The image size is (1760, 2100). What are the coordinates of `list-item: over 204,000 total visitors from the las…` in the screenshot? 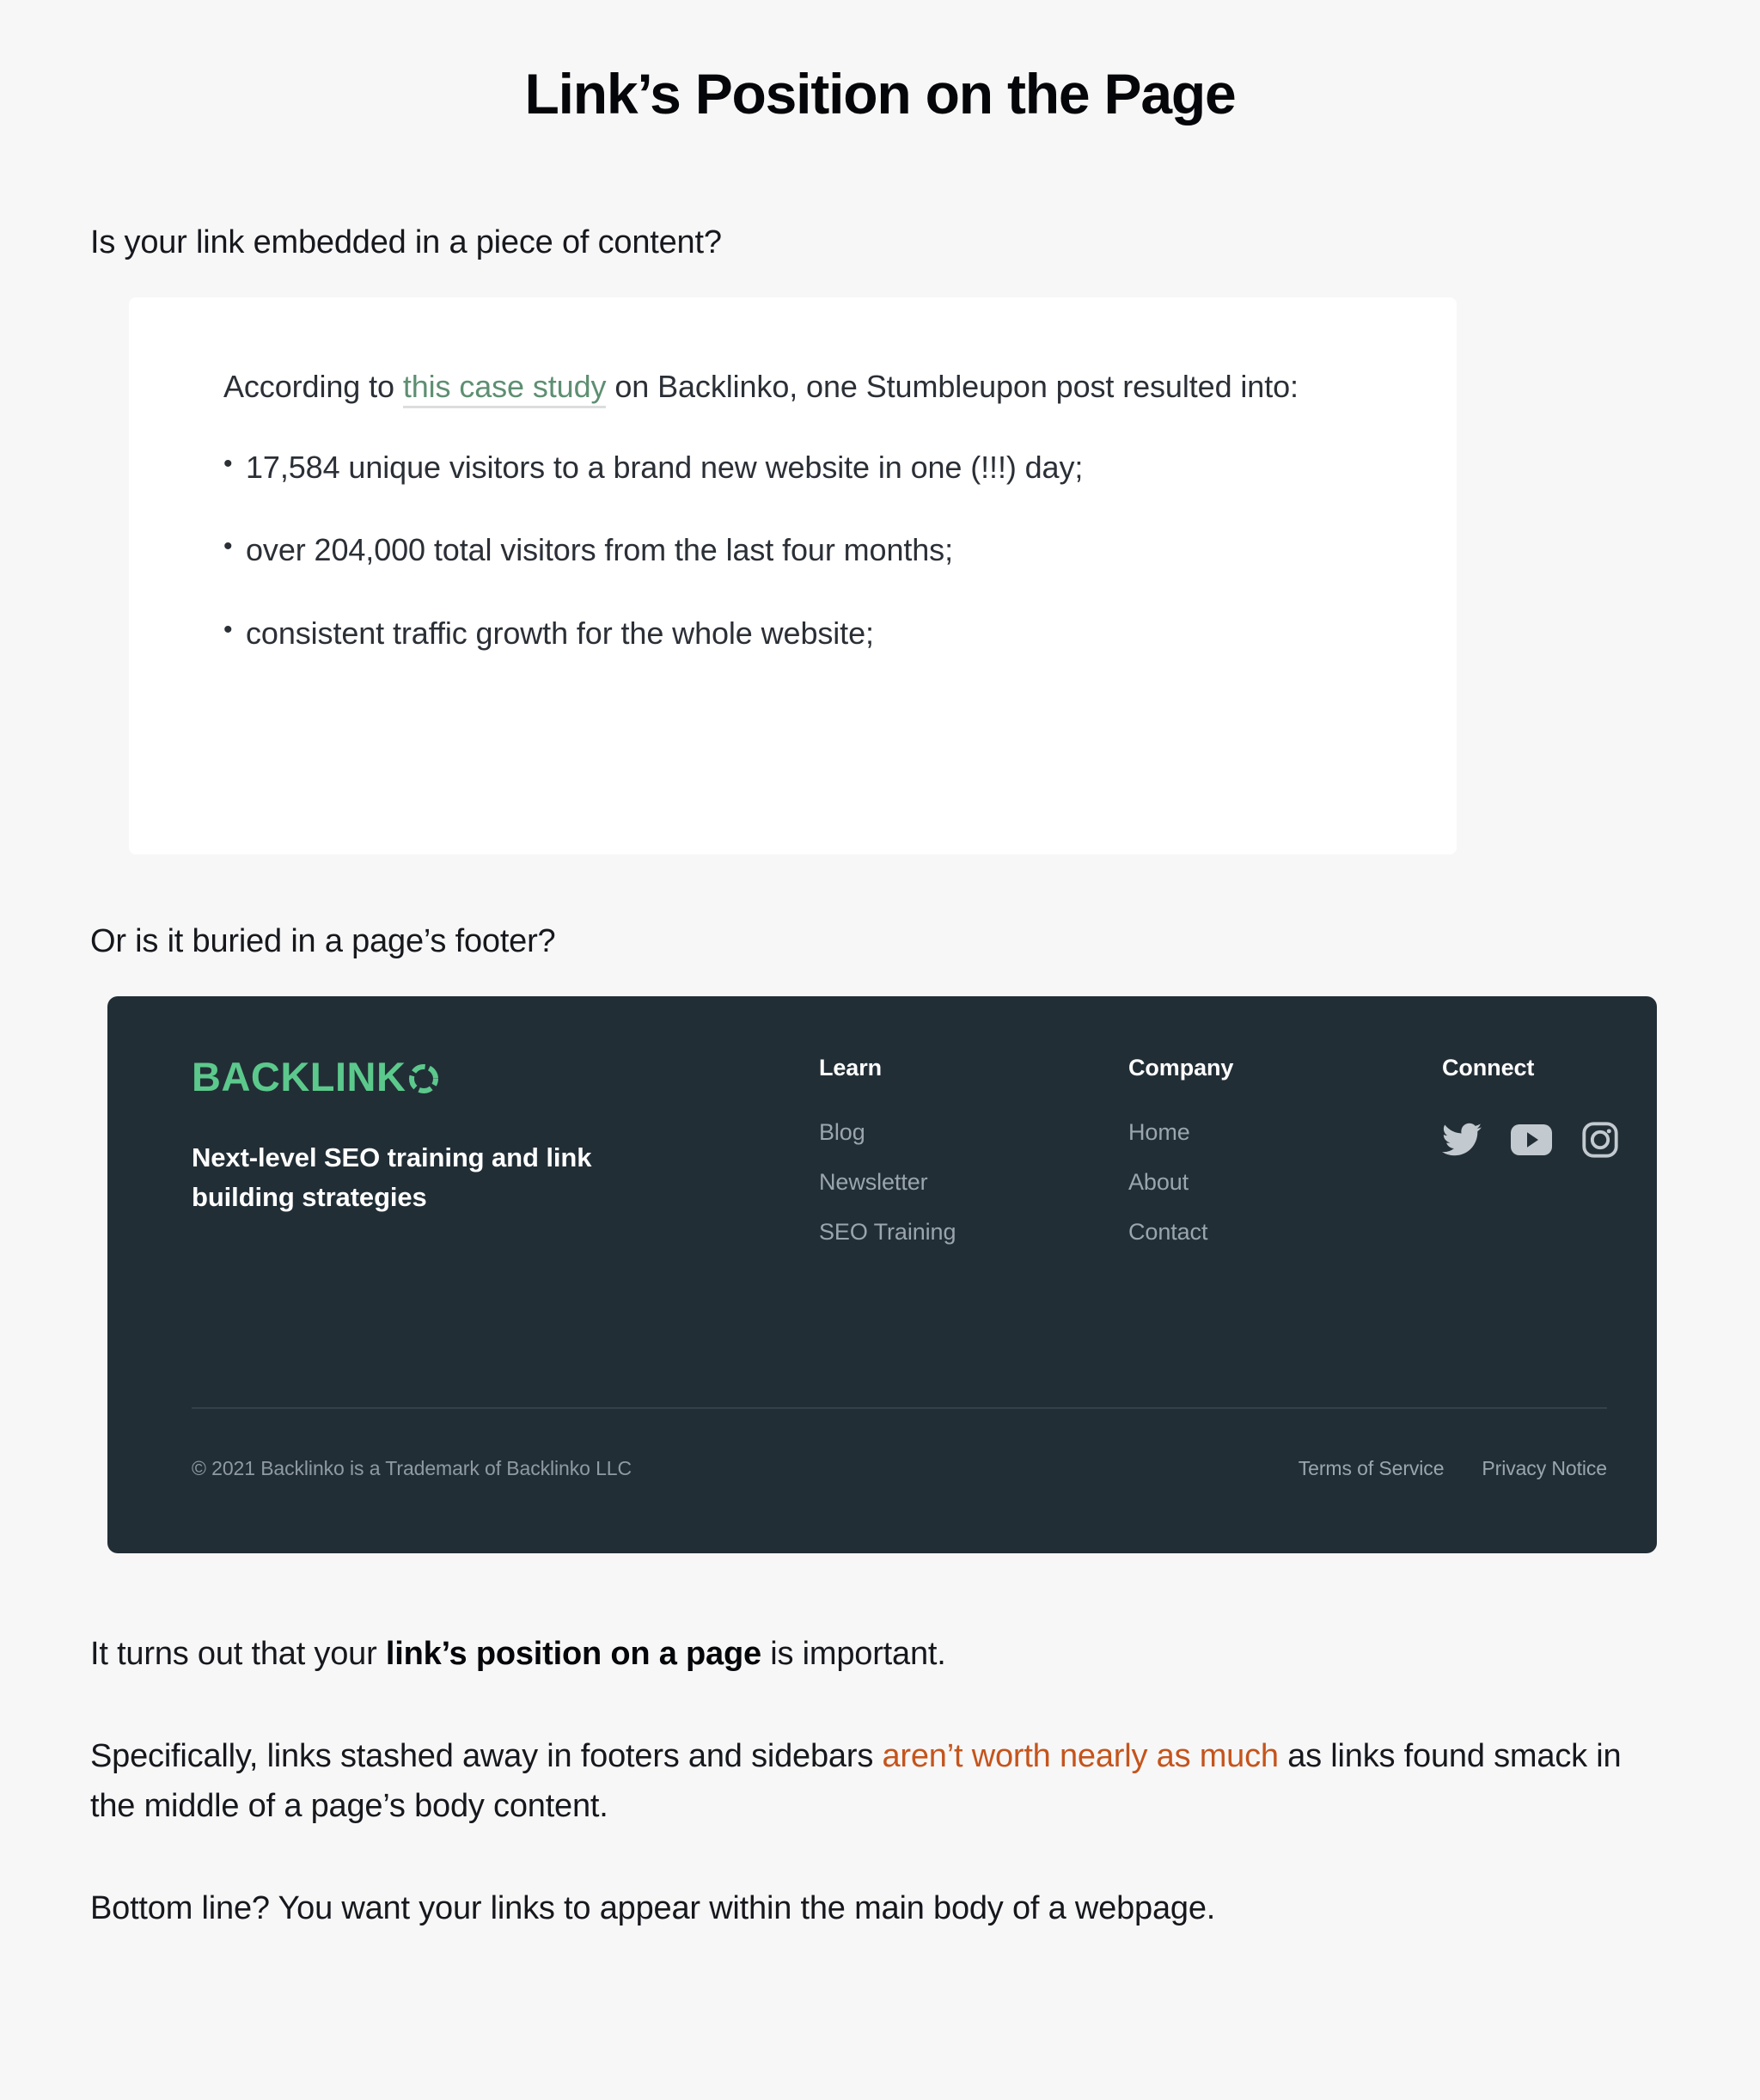 It's located at (840, 550).